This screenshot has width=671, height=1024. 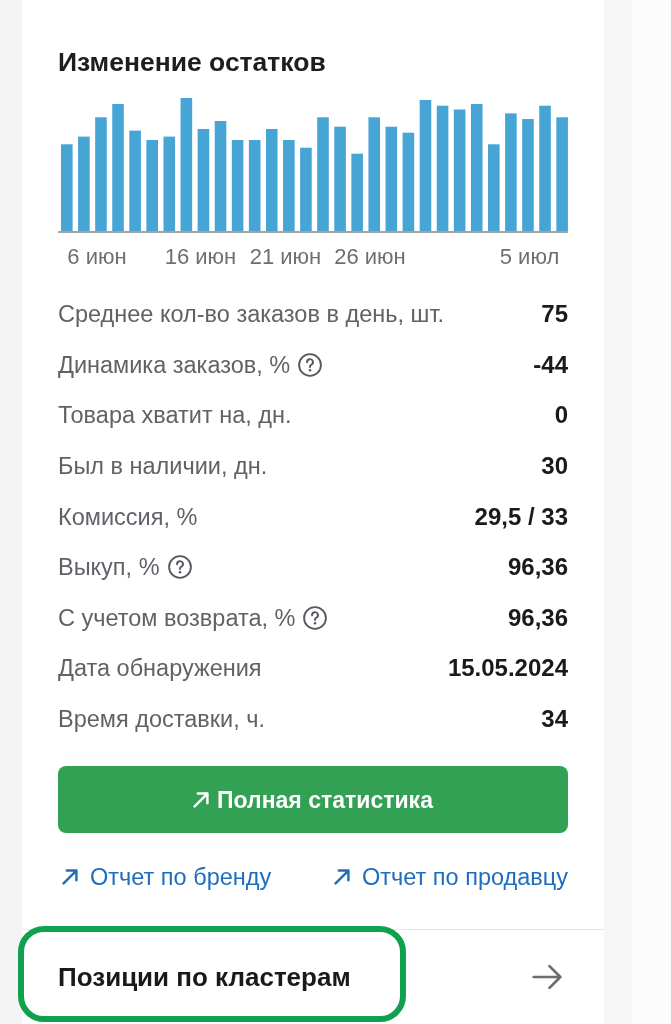 What do you see at coordinates (177, 618) in the screenshot?
I see `stat-label: С учетом возврата, %` at bounding box center [177, 618].